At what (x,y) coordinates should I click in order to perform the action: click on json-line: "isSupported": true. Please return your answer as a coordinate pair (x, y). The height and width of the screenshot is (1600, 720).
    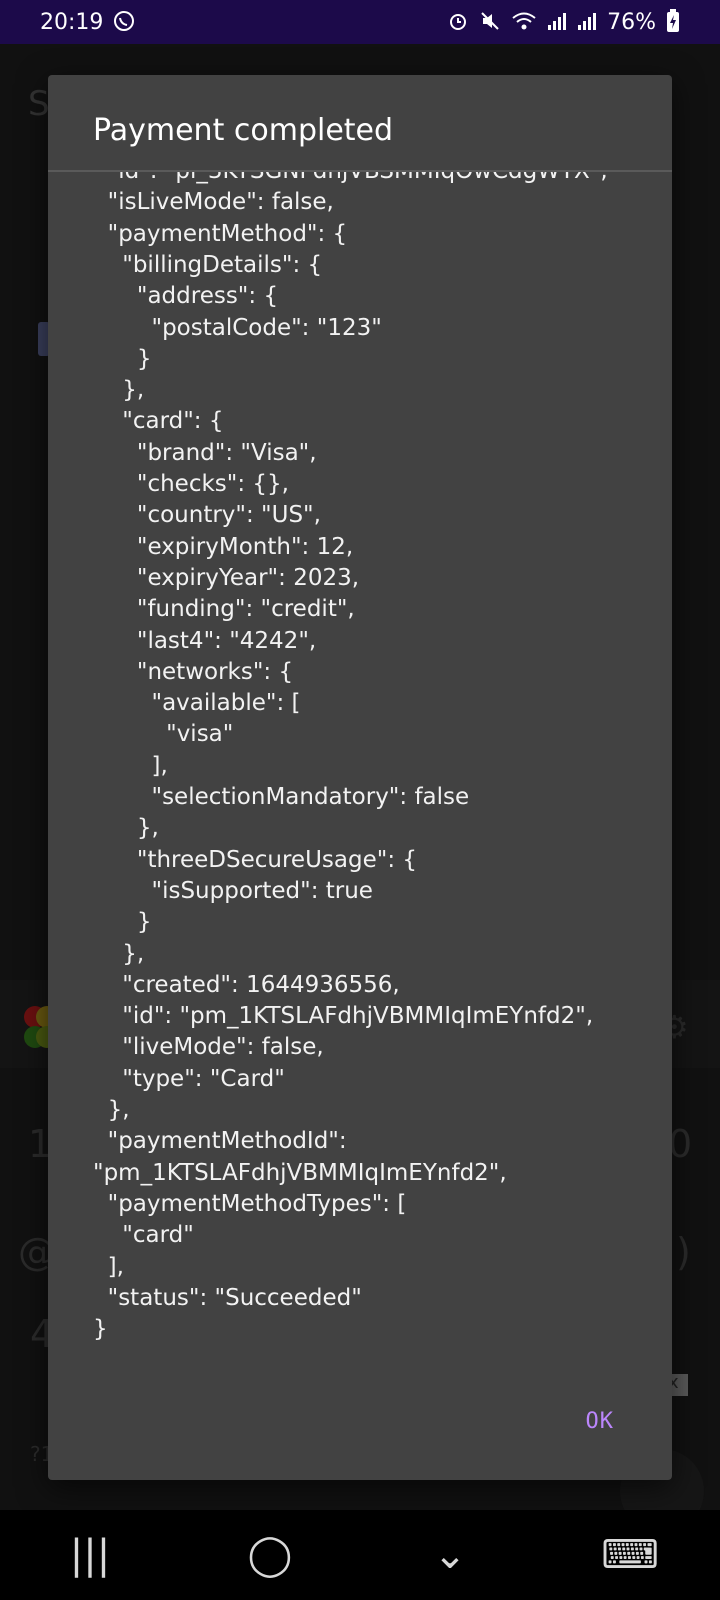
    Looking at the image, I should click on (233, 890).